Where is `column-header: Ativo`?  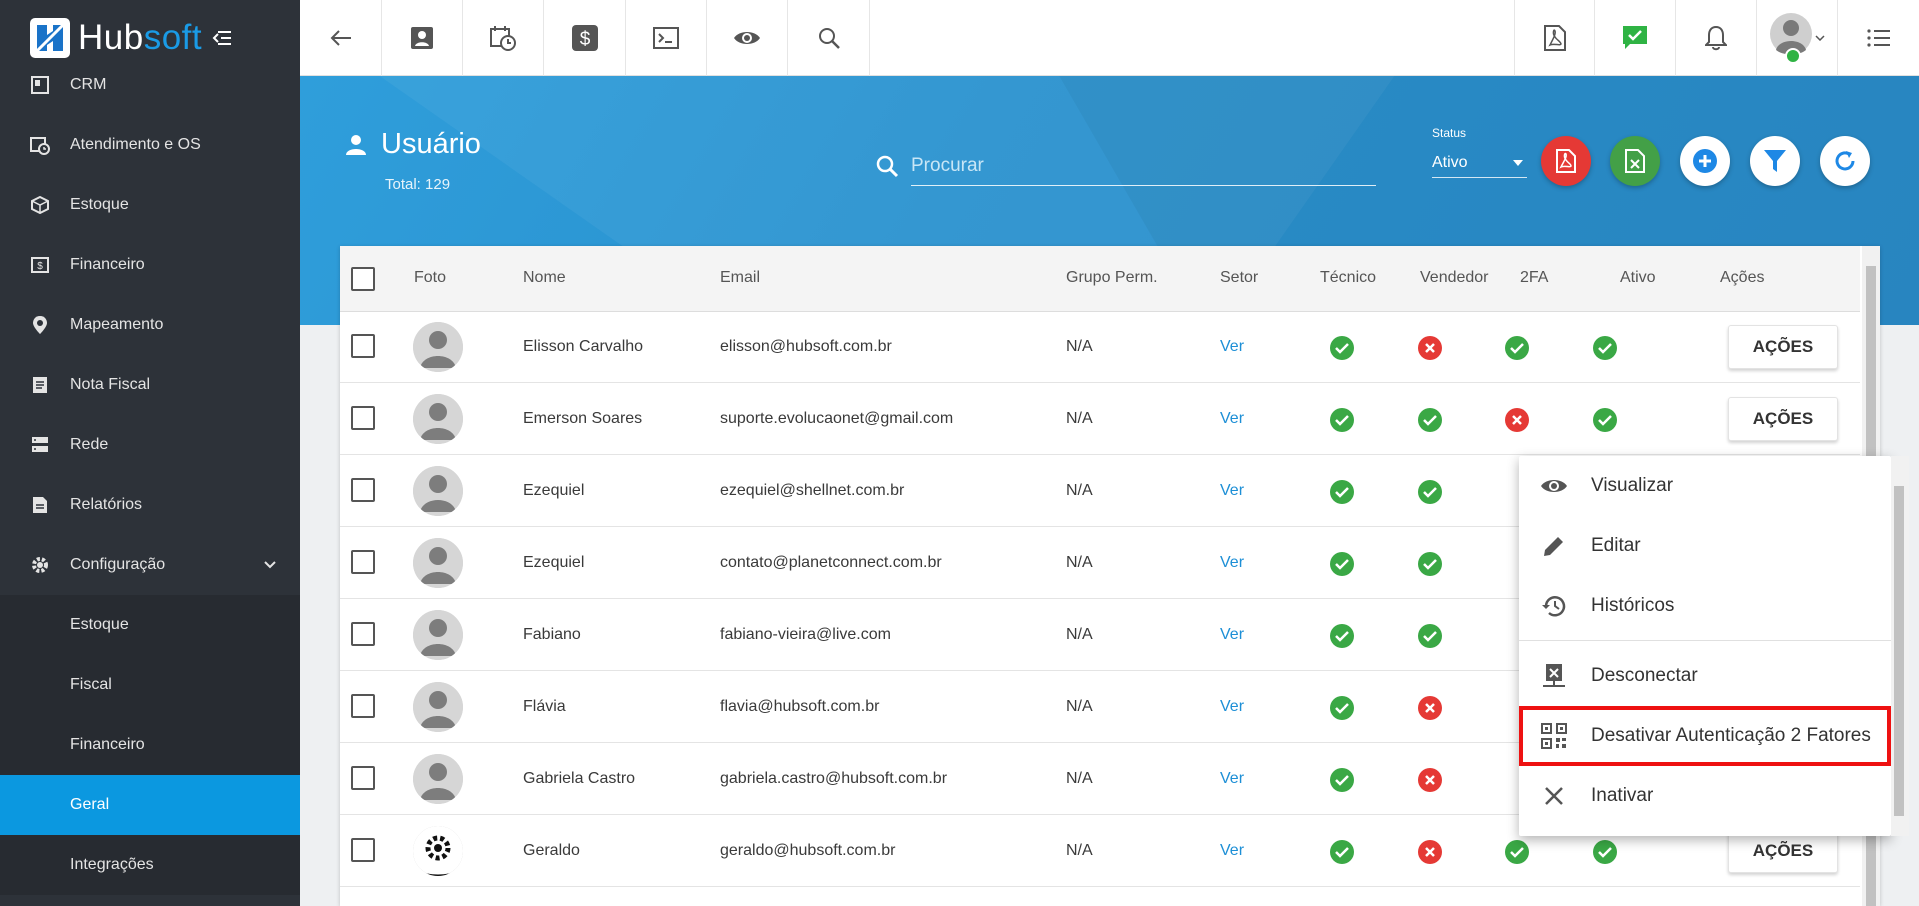 column-header: Ativo is located at coordinates (1638, 278).